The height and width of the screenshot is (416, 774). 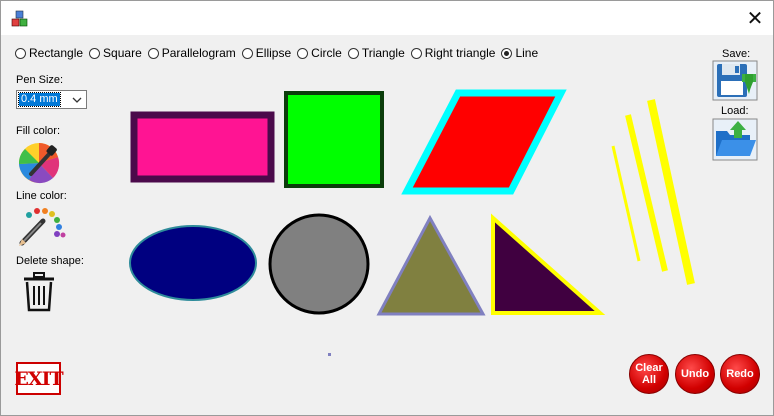 I want to click on exit-button: EXIT, so click(x=39, y=378).